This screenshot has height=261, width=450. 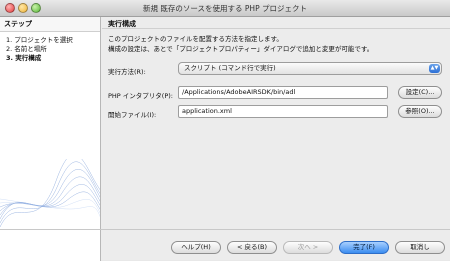 I want to click on start-file-input: application.xml, so click(x=283, y=111).